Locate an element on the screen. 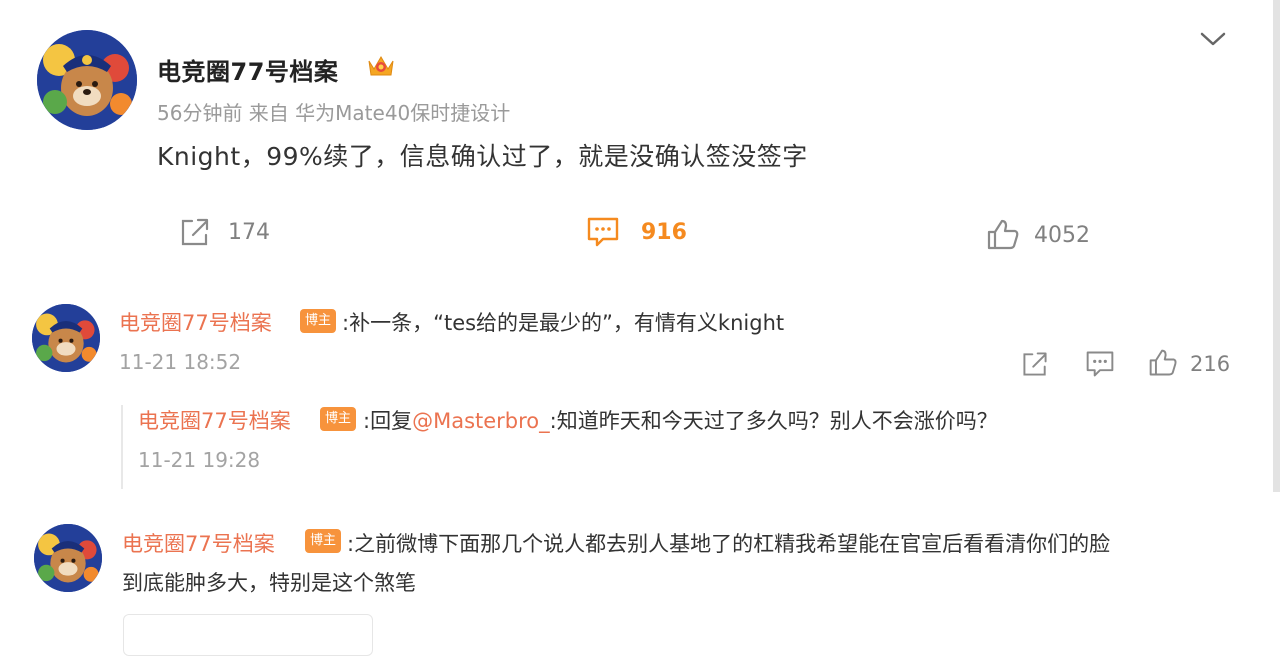  reply-thread-line is located at coordinates (122, 447).